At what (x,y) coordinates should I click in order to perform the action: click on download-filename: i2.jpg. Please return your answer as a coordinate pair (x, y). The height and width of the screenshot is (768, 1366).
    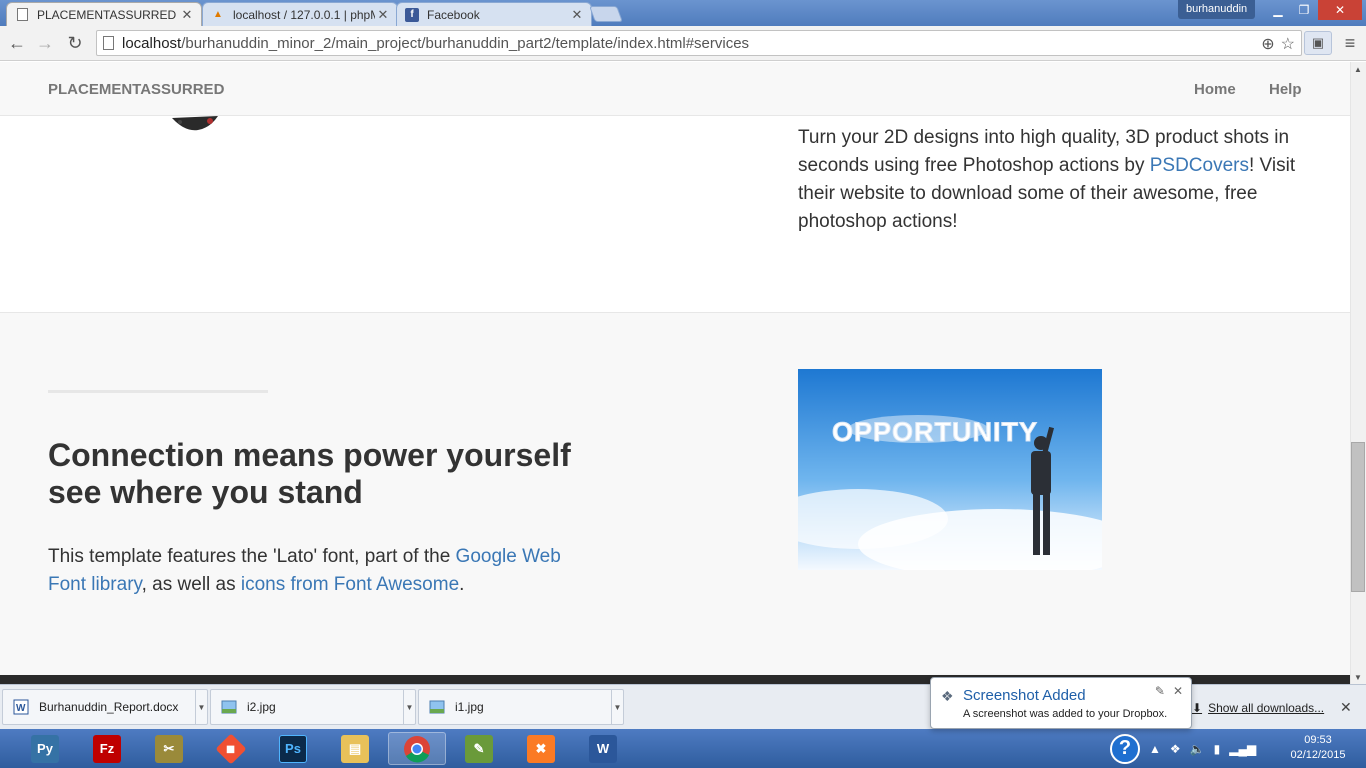
    Looking at the image, I should click on (261, 707).